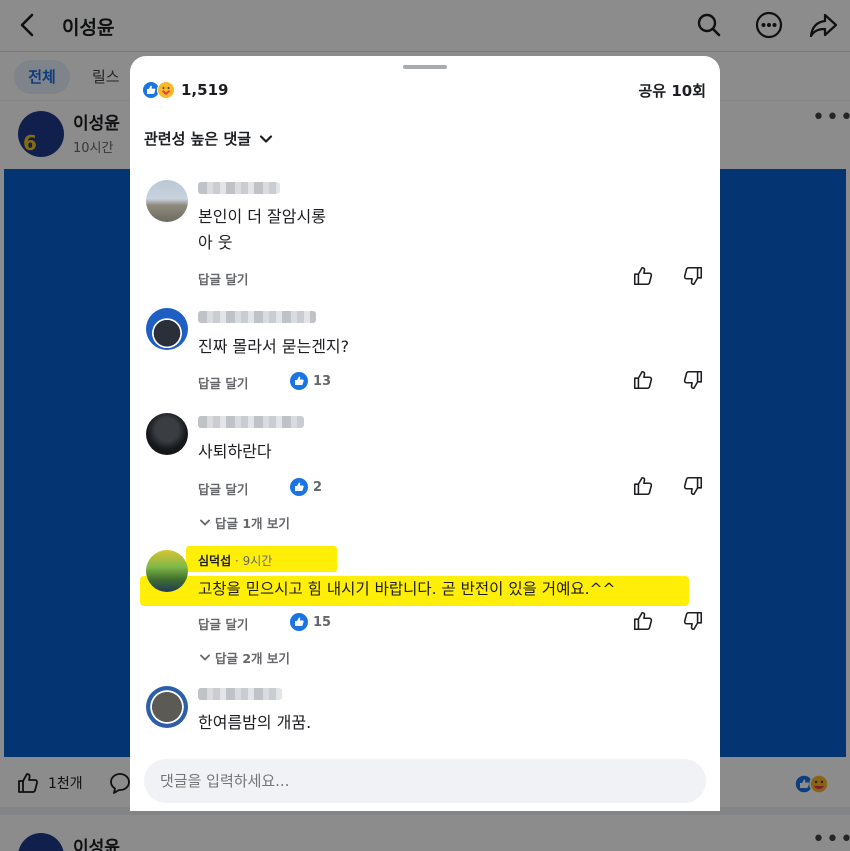 The image size is (850, 851). I want to click on comment-text: 진짜 몰라서 묻는겐지?, so click(274, 346).